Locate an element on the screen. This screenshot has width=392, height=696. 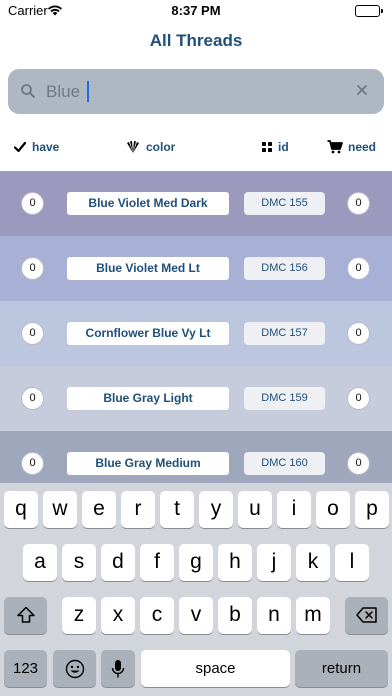
key-o: o is located at coordinates (333, 509).